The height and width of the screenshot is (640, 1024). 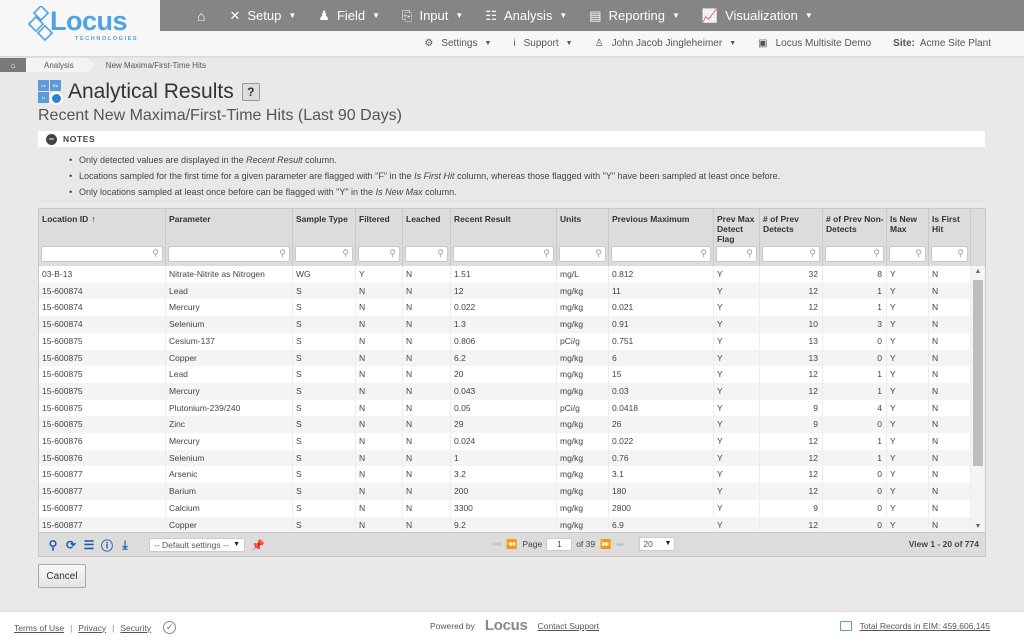 What do you see at coordinates (51, 139) in the screenshot?
I see `collapse-icon: −` at bounding box center [51, 139].